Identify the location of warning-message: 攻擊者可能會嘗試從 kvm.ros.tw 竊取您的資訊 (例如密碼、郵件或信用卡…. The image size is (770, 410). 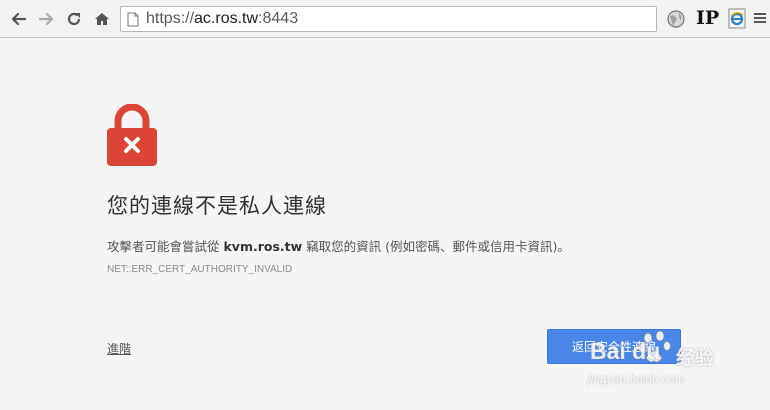
(338, 245).